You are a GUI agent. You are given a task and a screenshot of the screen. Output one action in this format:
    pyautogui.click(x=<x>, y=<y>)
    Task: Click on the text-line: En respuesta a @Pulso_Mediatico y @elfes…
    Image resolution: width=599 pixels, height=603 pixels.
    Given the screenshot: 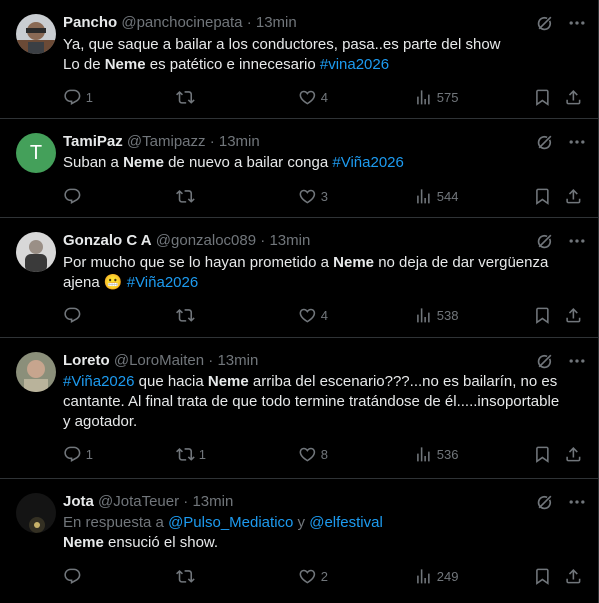 What is the action you would take?
    pyautogui.click(x=323, y=523)
    